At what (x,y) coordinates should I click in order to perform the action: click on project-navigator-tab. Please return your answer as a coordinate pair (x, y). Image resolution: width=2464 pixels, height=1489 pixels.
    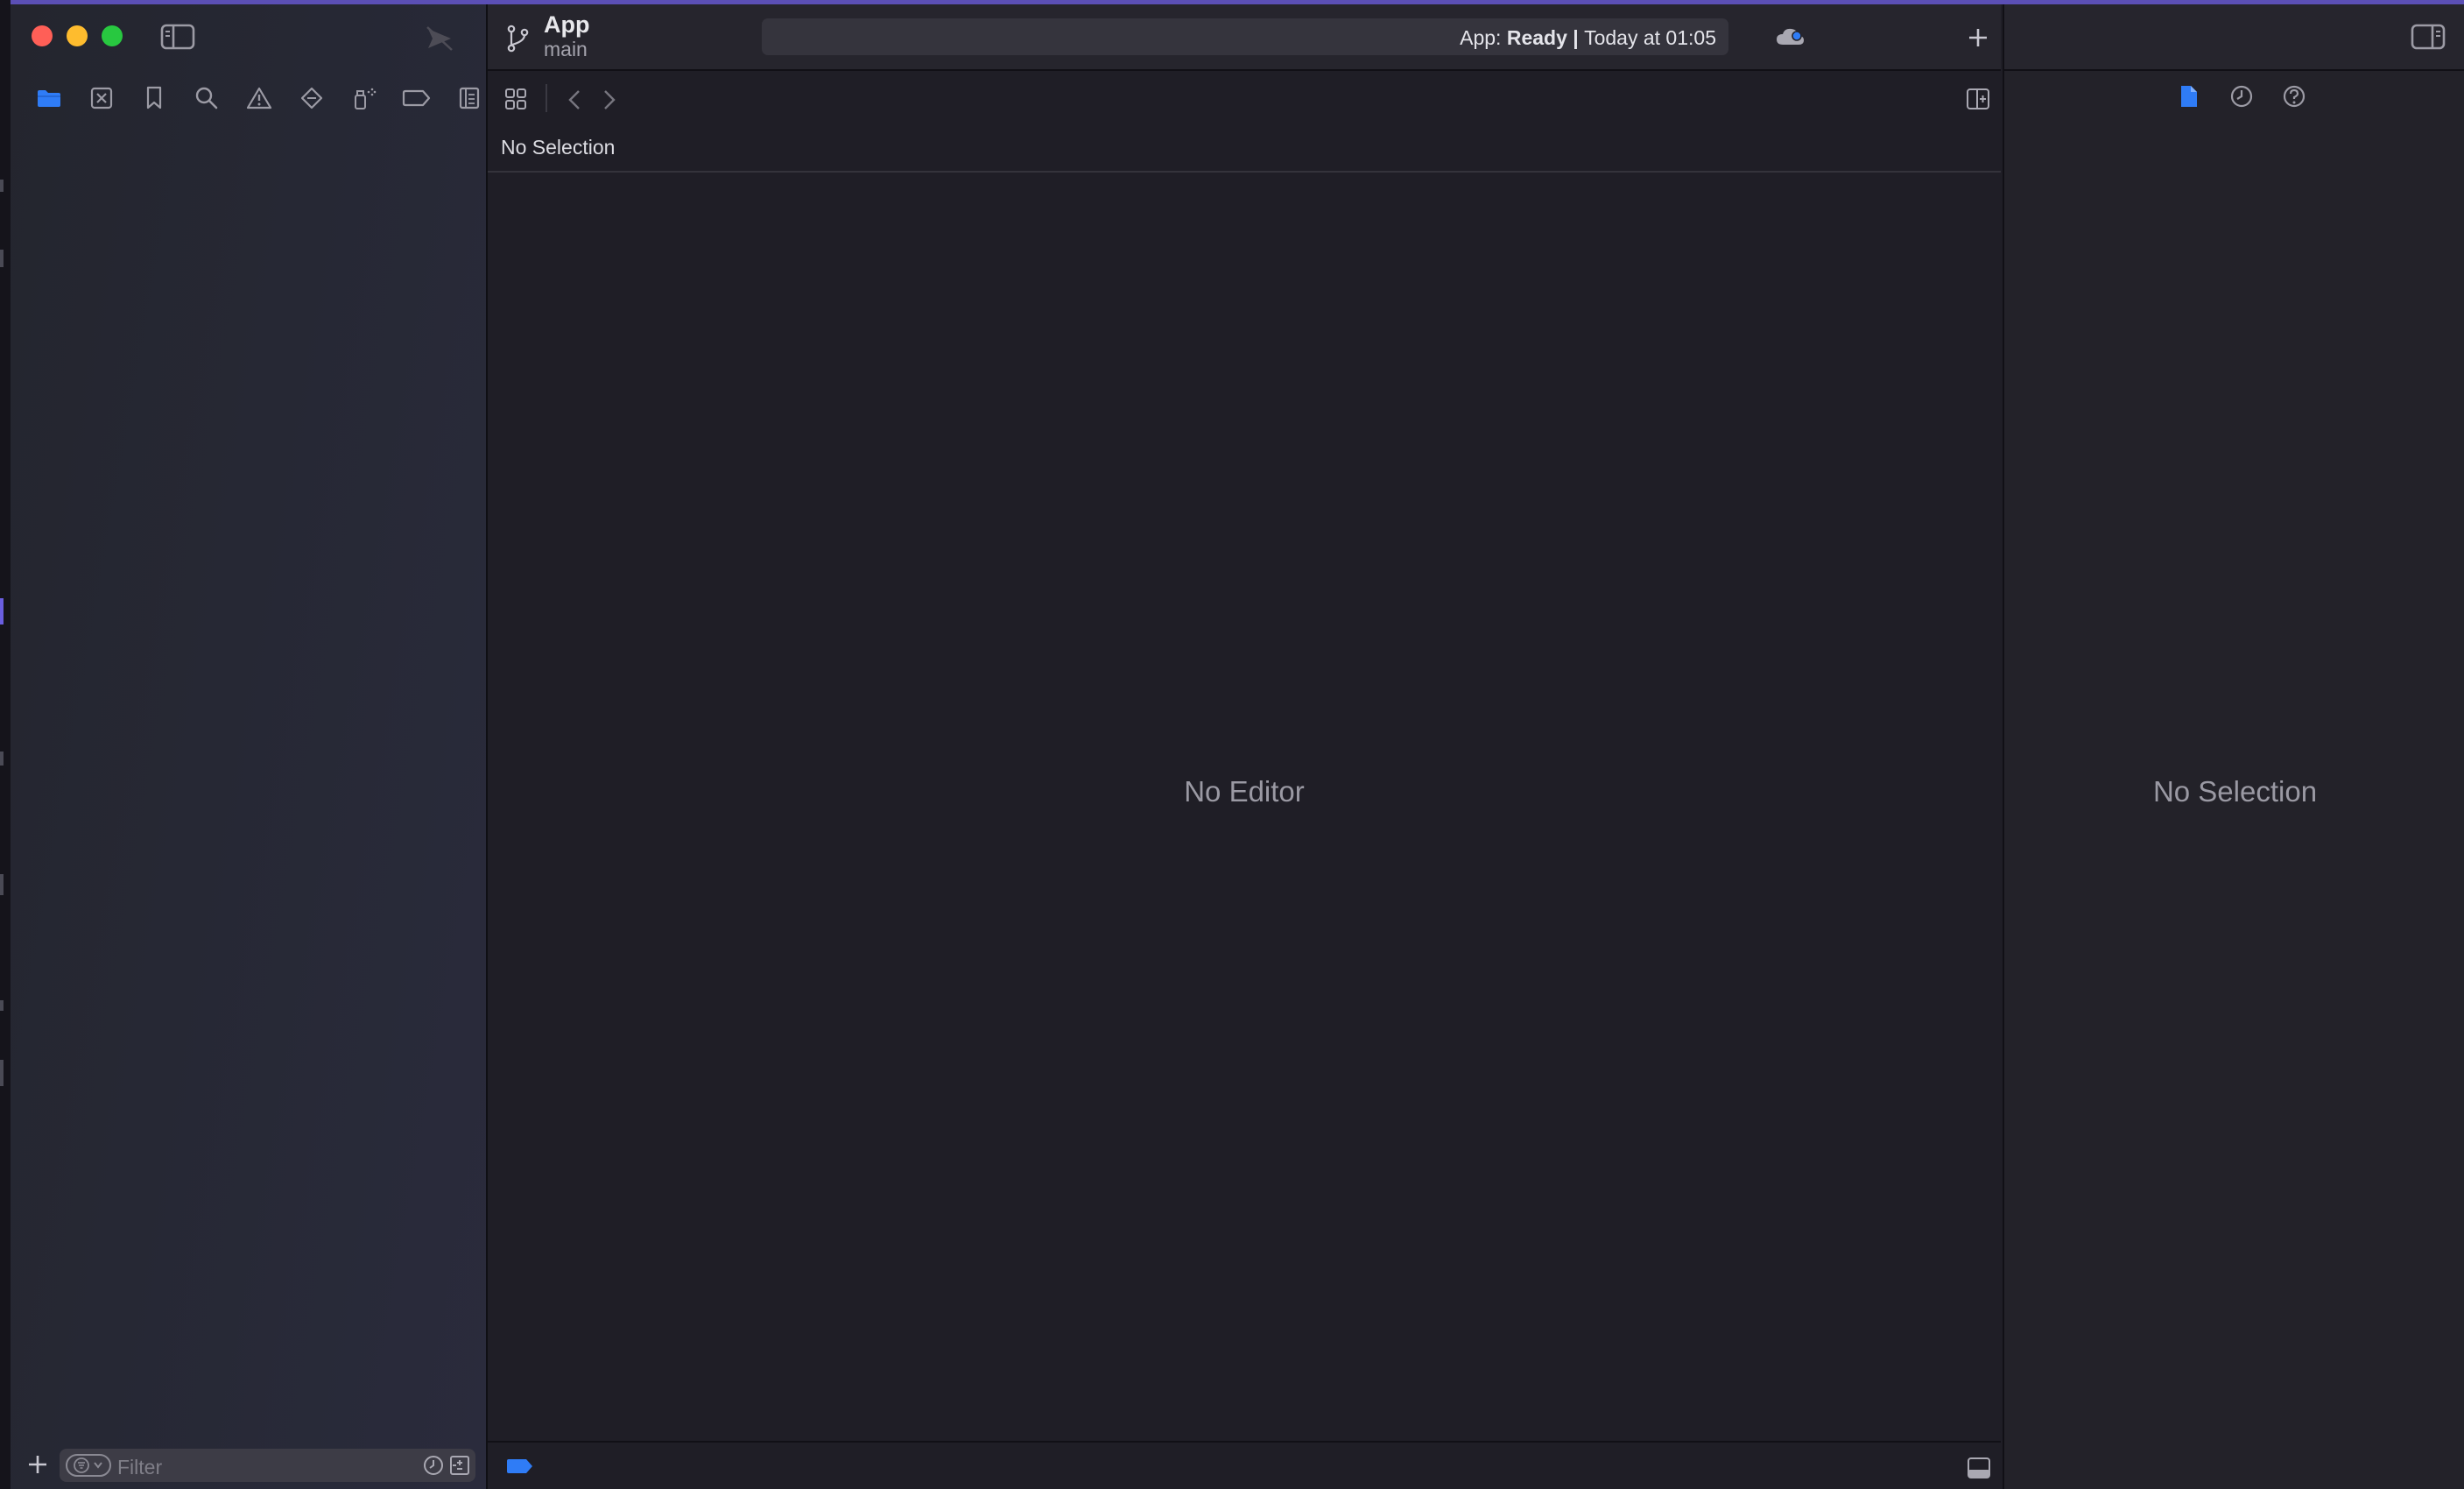
    Looking at the image, I should click on (49, 98).